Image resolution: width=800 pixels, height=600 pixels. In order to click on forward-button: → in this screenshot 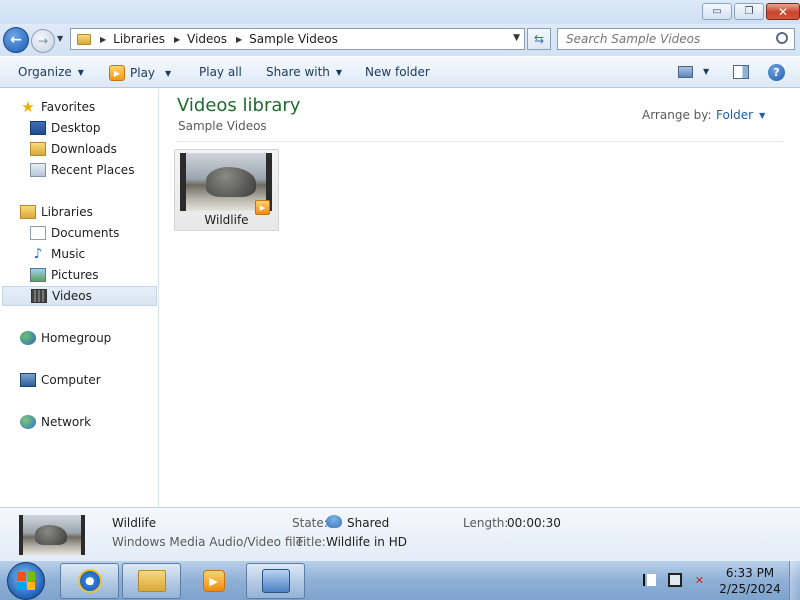, I will do `click(43, 41)`.